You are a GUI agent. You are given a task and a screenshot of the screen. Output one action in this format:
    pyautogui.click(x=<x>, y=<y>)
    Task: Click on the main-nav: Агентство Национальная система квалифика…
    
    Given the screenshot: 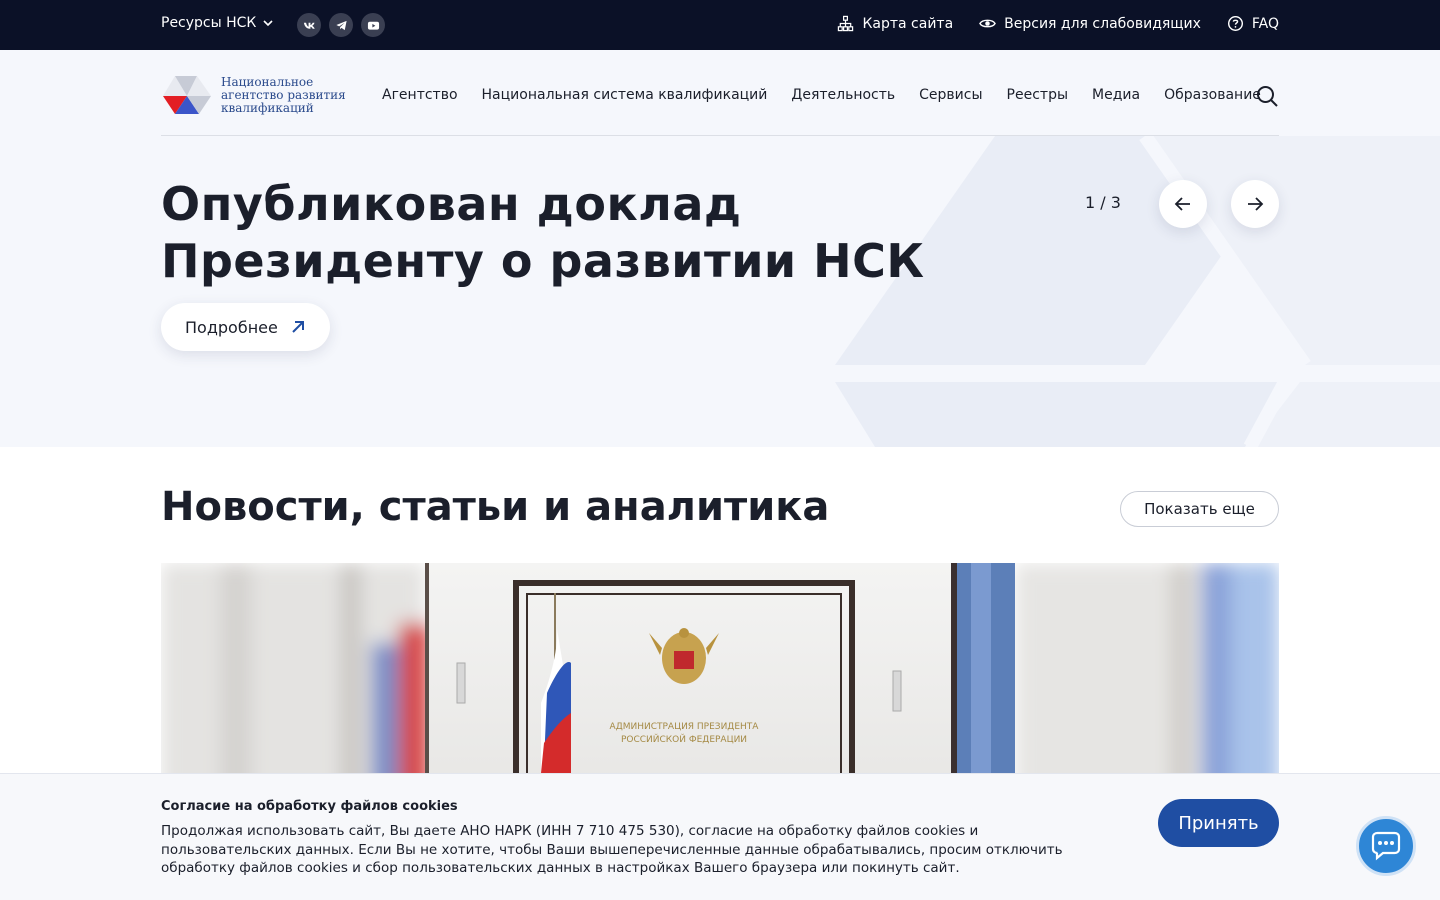 What is the action you would take?
    pyautogui.click(x=821, y=95)
    